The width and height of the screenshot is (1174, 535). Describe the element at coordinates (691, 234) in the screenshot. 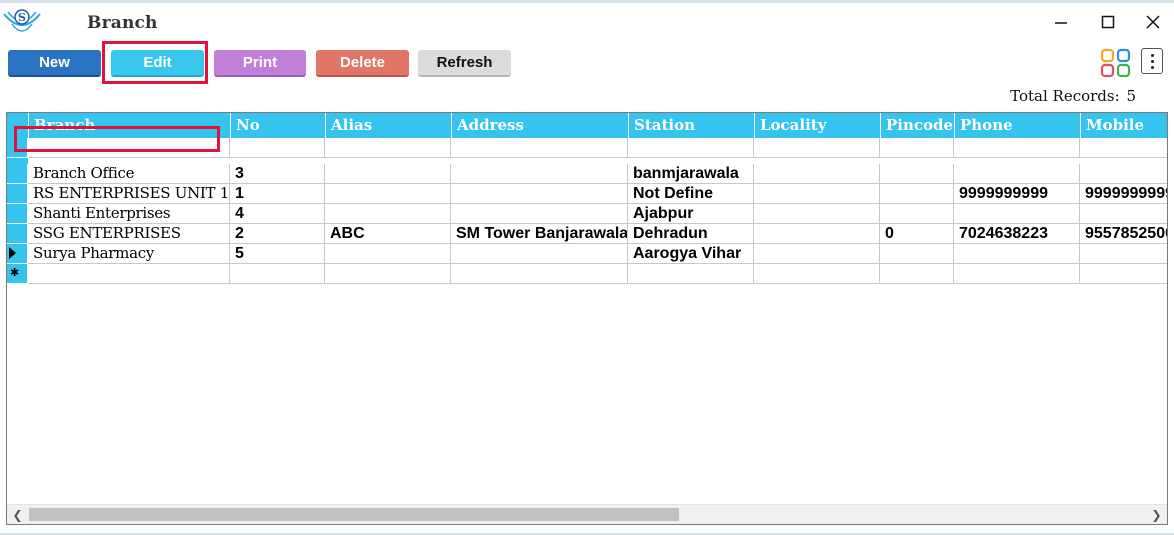

I see `cell-station: Dehradun` at that location.